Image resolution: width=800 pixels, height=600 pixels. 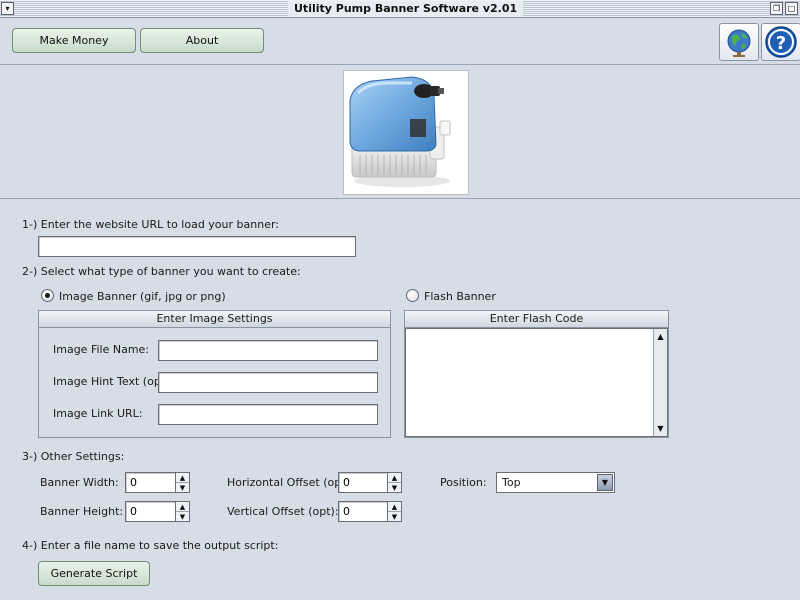 What do you see at coordinates (395, 482) in the screenshot?
I see `horizontal-offset-stepper: ▲ ▼` at bounding box center [395, 482].